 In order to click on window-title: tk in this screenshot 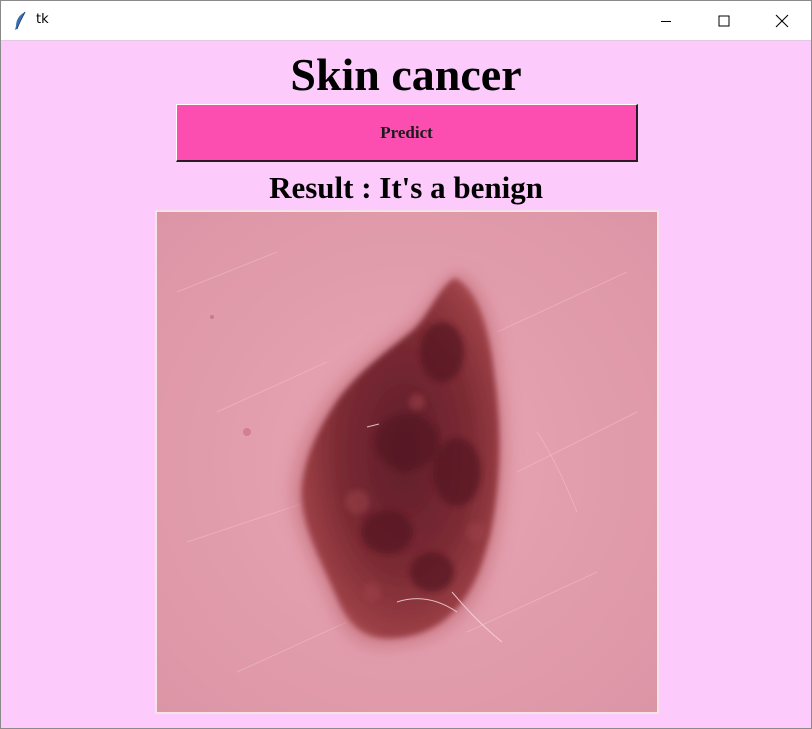, I will do `click(42, 19)`.